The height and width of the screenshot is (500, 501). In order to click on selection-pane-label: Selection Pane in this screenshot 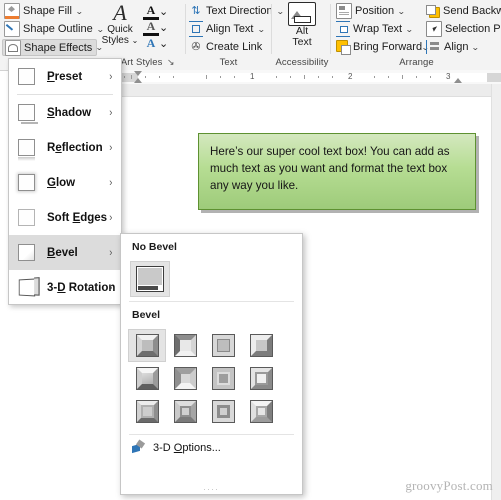, I will do `click(473, 29)`.